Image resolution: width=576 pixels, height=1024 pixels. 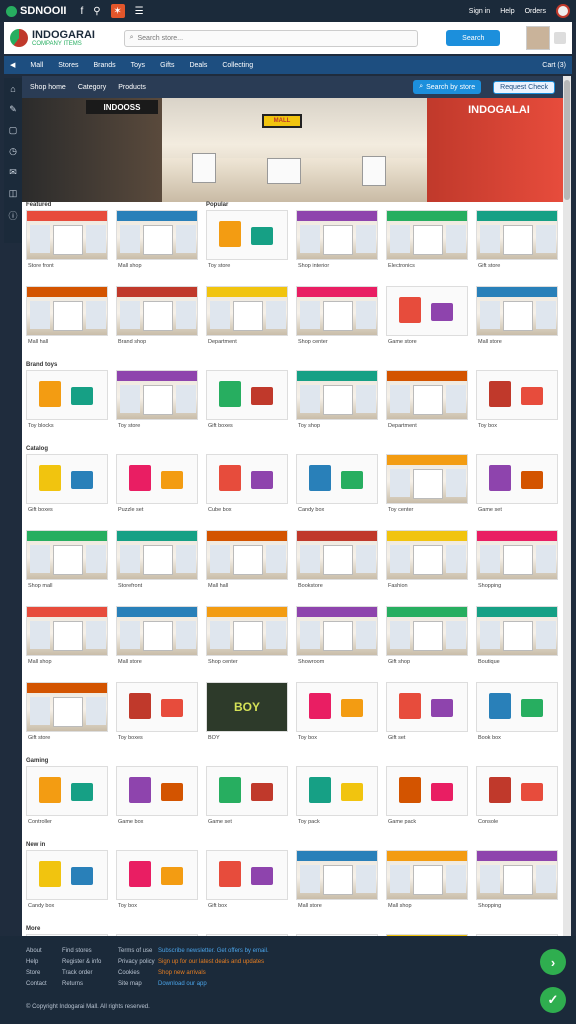 What do you see at coordinates (12, 215) in the screenshot?
I see `info-icon: ⓘ` at bounding box center [12, 215].